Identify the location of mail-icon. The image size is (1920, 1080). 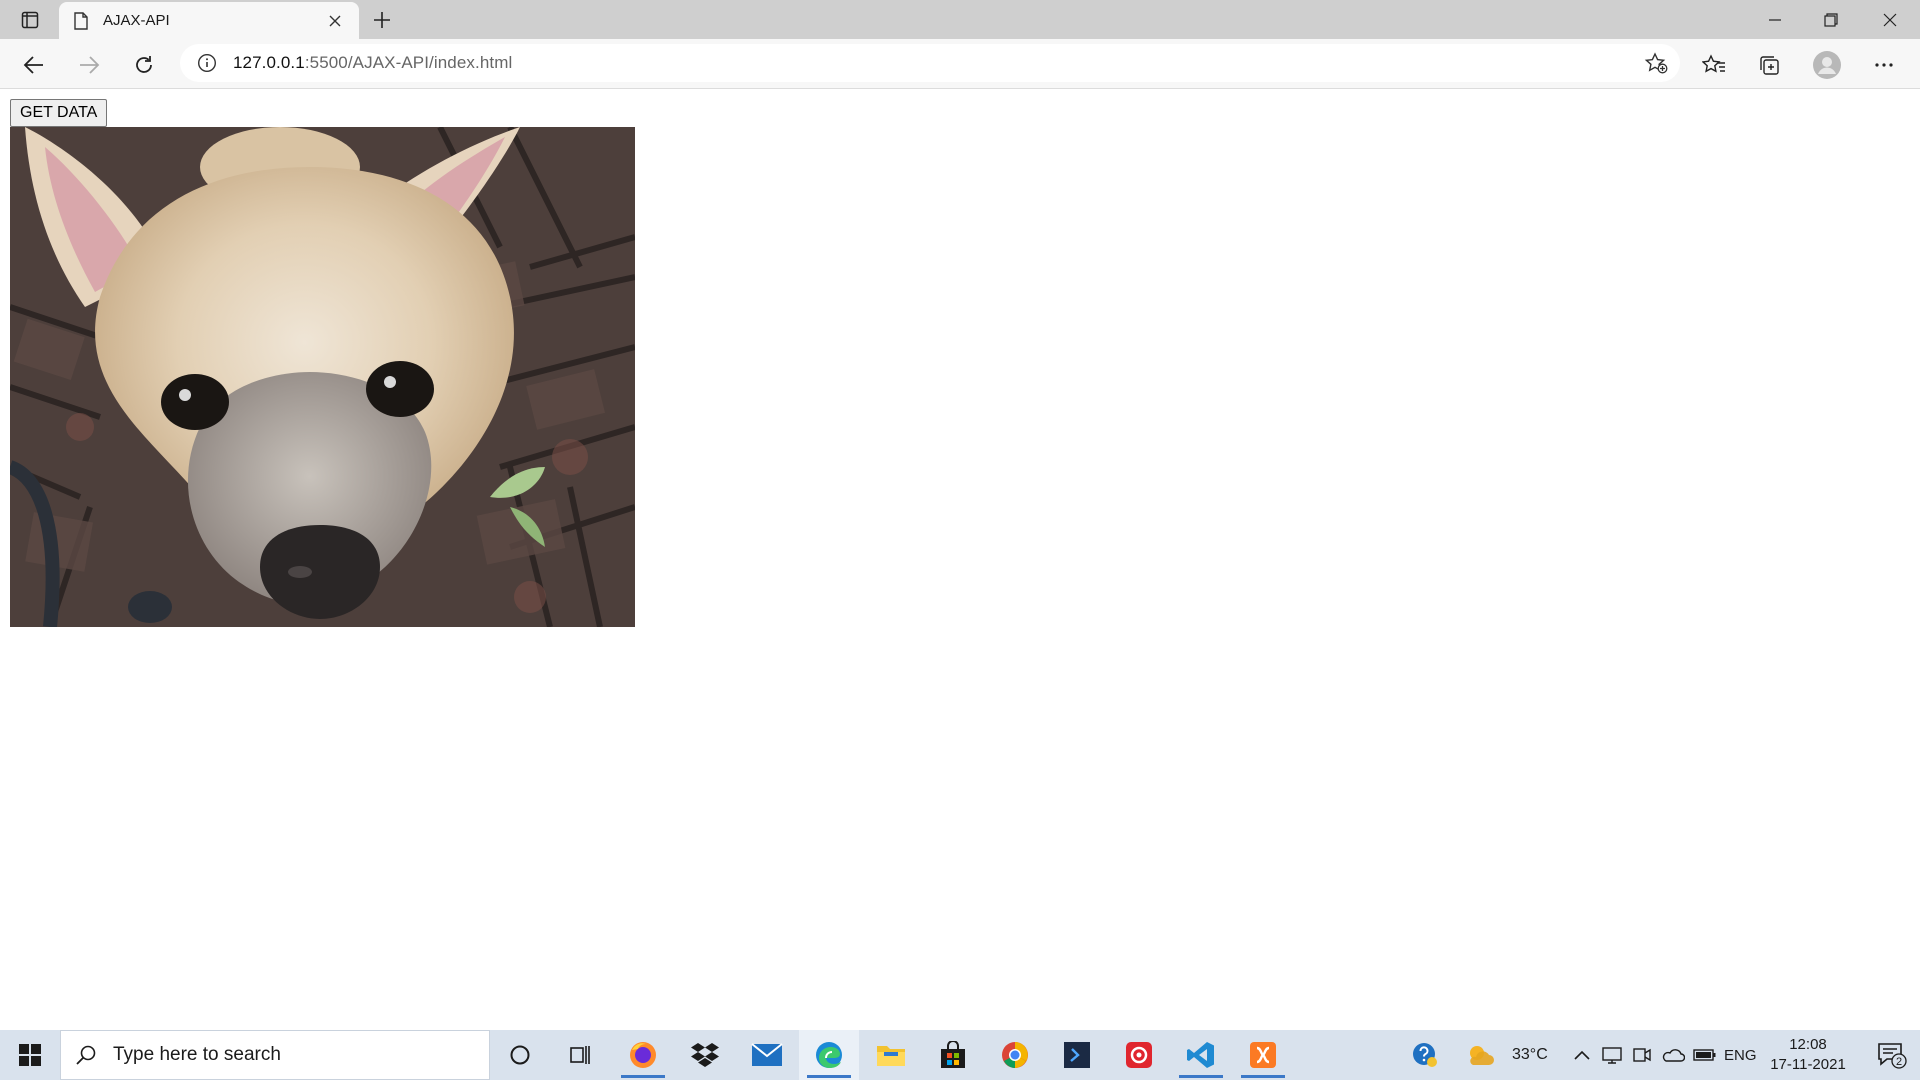
(767, 1055).